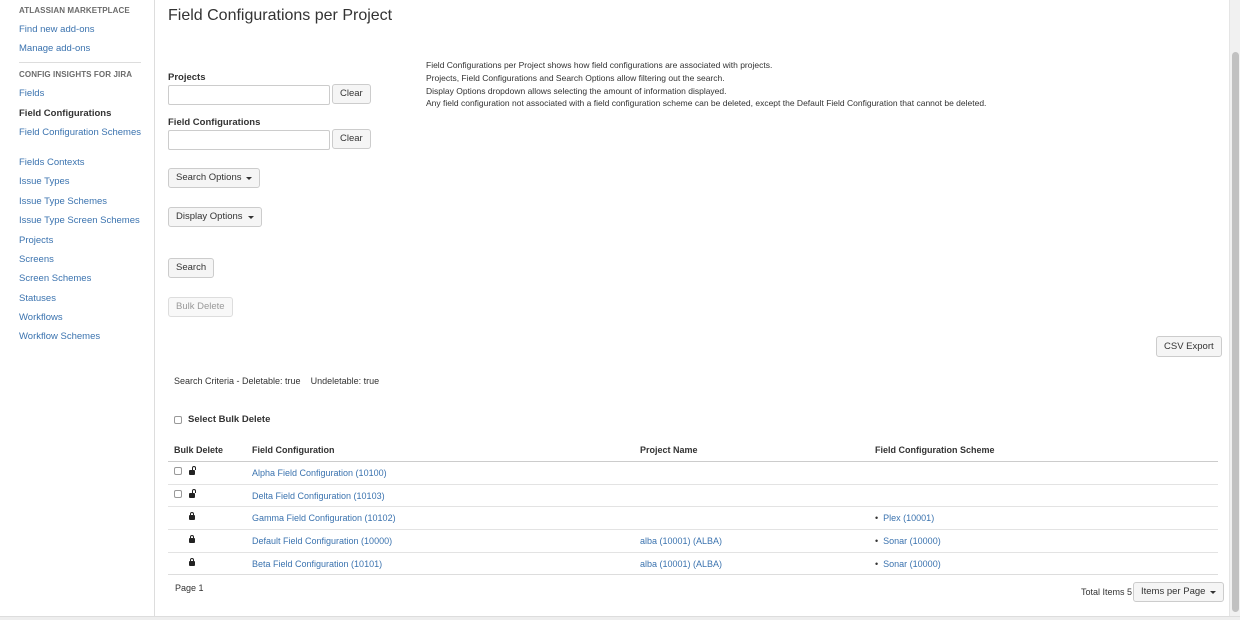  Describe the element at coordinates (81, 132) in the screenshot. I see `sidebar-item-field-configuration-schemes: Field Configuration Schemes` at that location.